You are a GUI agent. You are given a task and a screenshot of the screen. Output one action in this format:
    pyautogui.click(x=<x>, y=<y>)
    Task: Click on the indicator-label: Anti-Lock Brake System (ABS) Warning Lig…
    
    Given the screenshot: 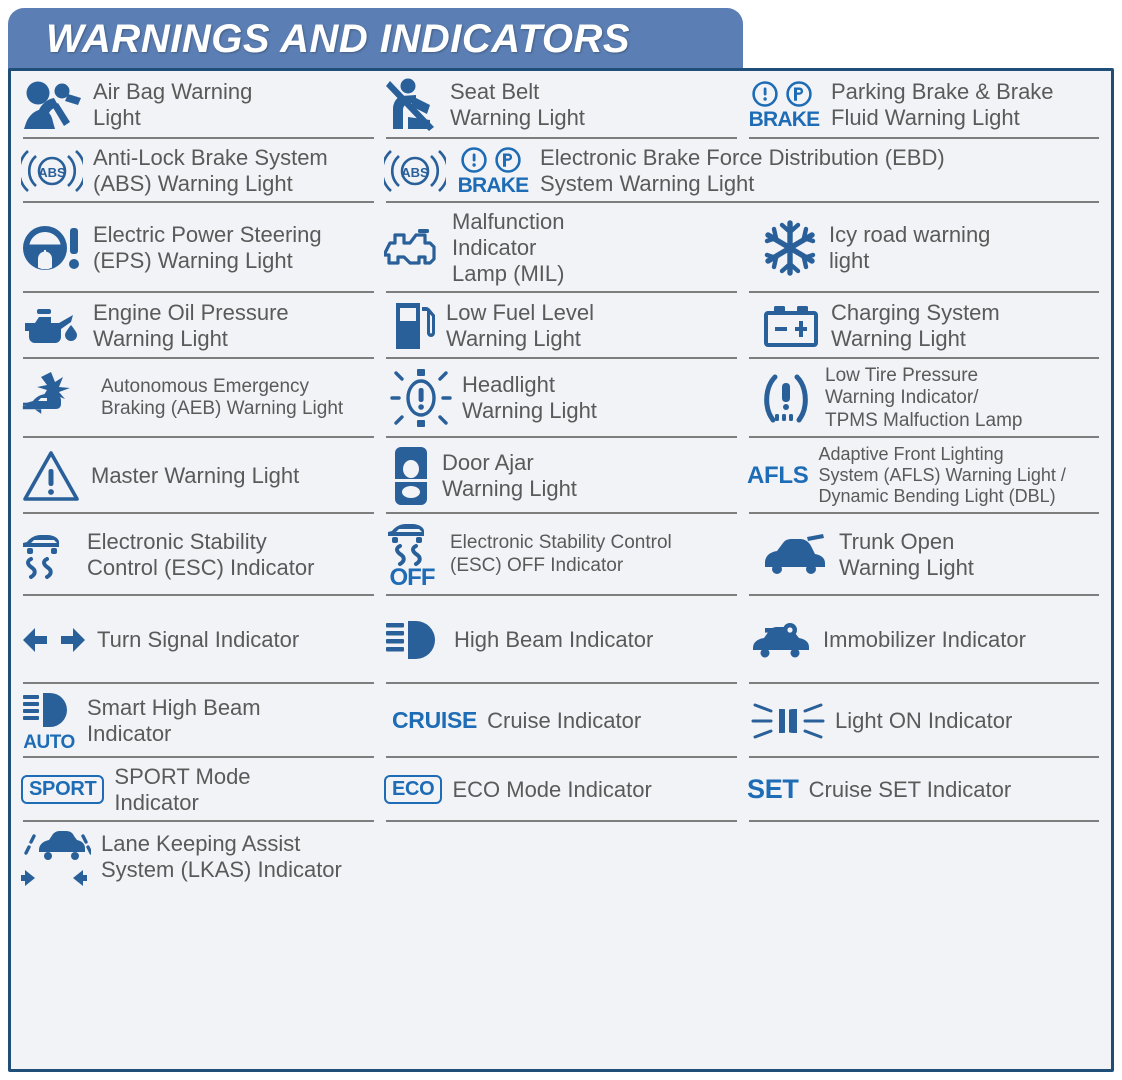 What is the action you would take?
    pyautogui.click(x=210, y=170)
    